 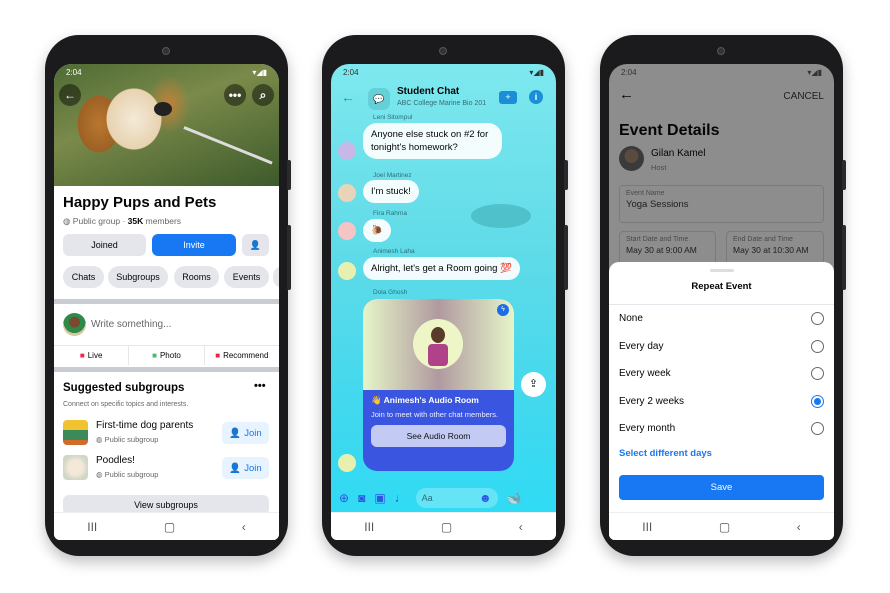 What do you see at coordinates (485, 498) in the screenshot?
I see `emoji-icon: ☻` at bounding box center [485, 498].